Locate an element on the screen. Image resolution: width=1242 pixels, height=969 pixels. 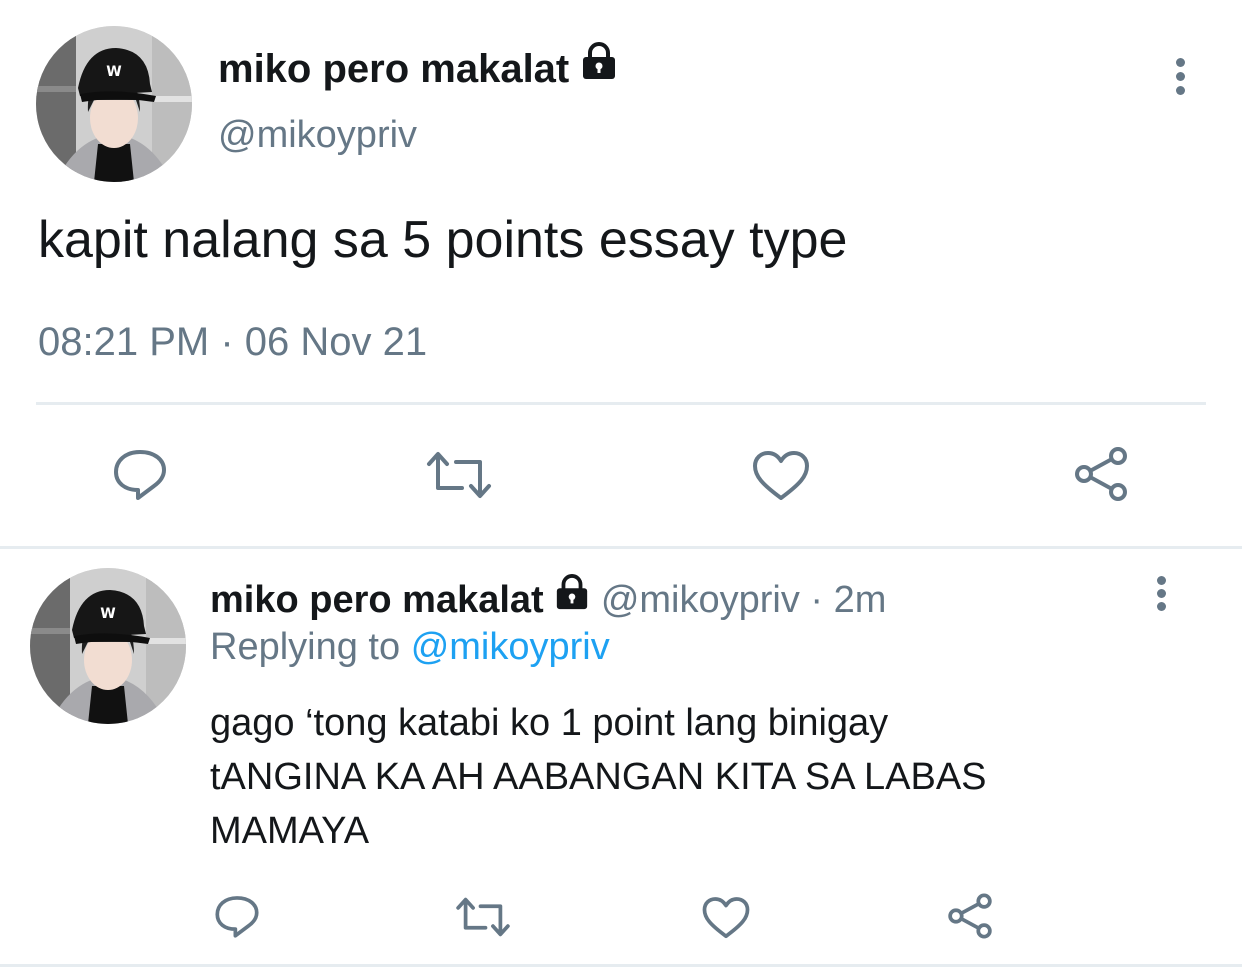
main-display-name-row: miko pero makalat is located at coordinates (418, 67).